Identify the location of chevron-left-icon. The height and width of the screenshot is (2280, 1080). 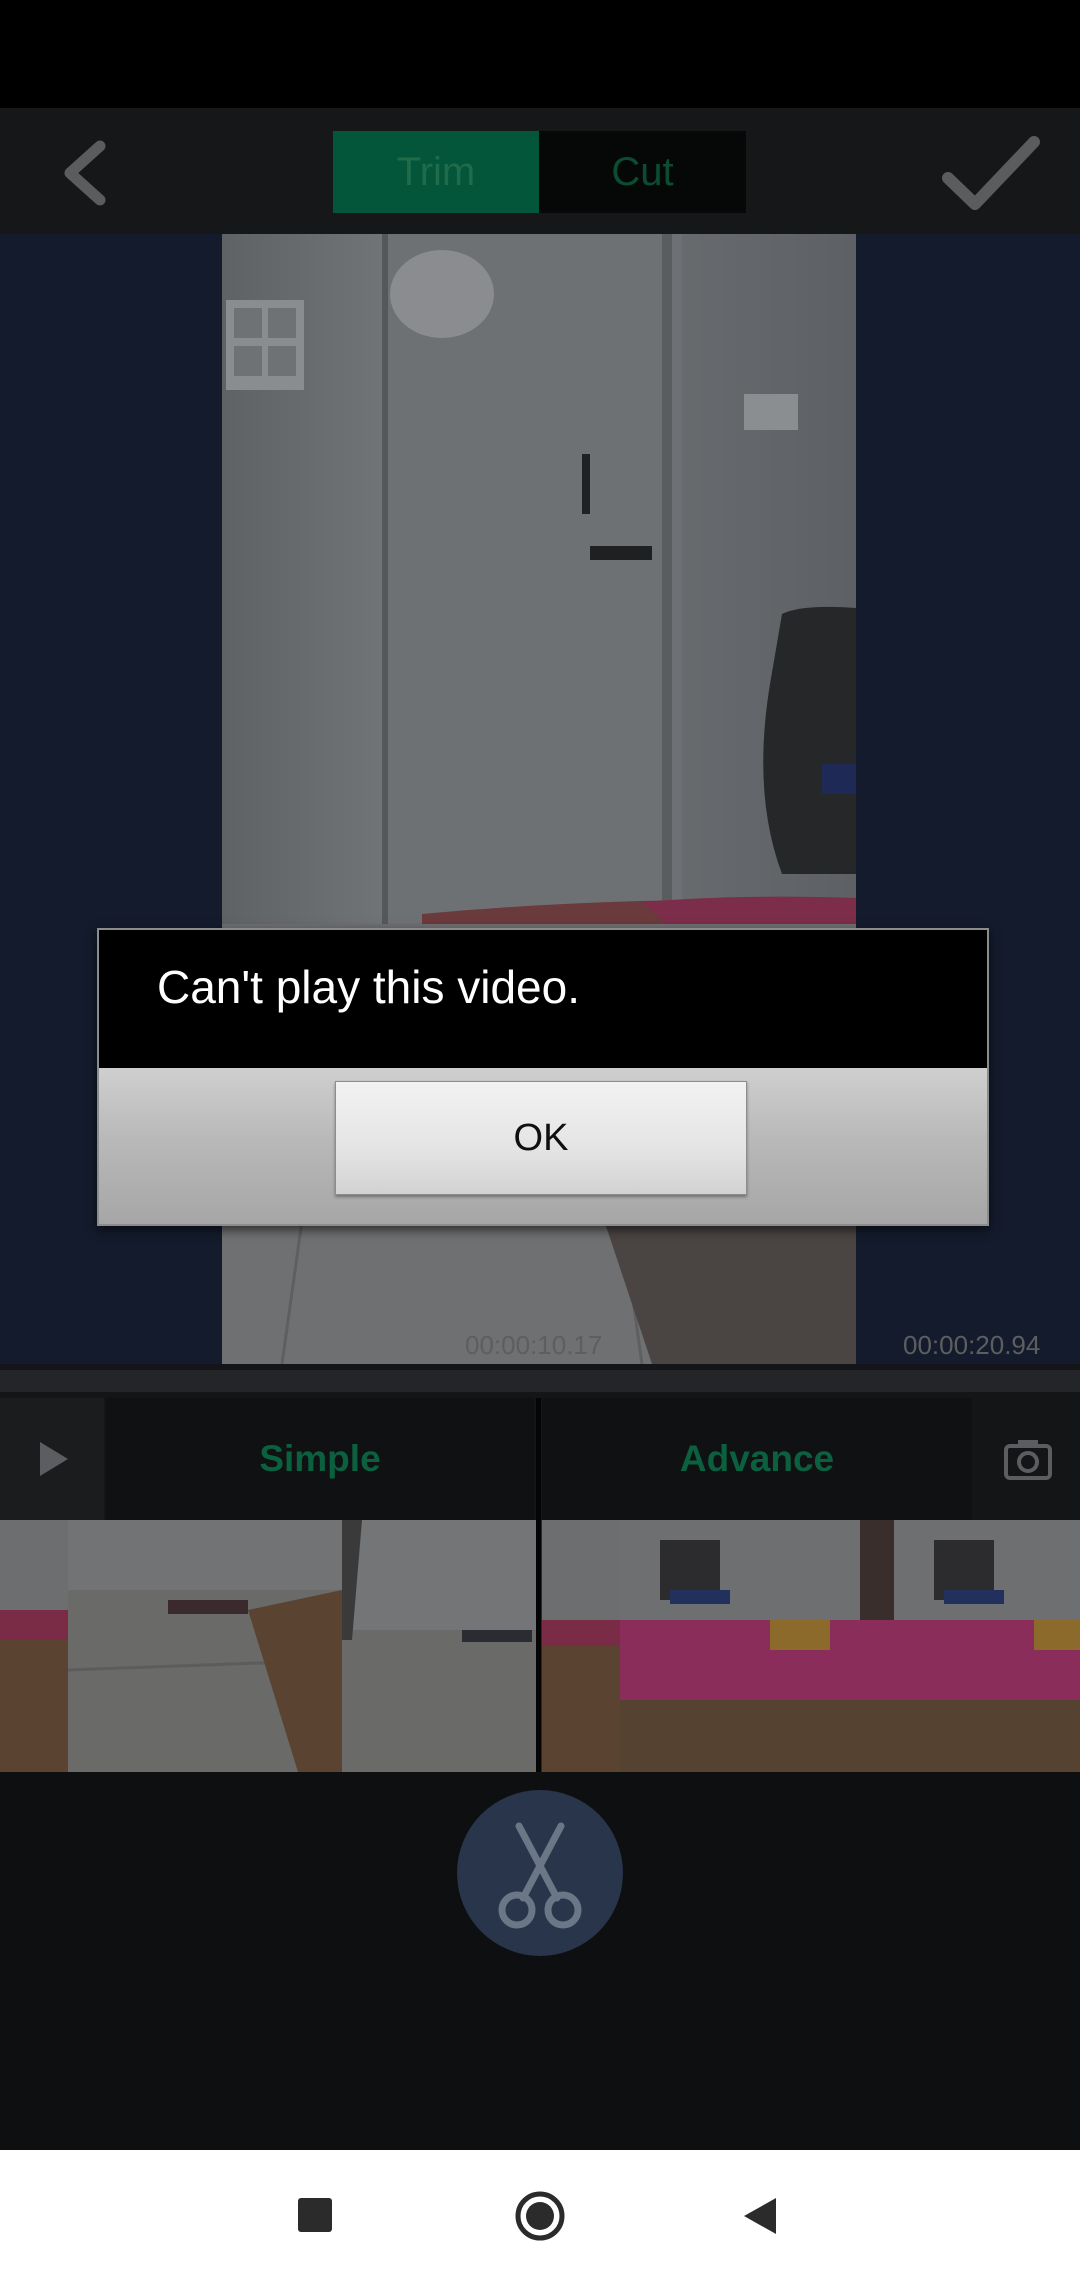
(85, 173).